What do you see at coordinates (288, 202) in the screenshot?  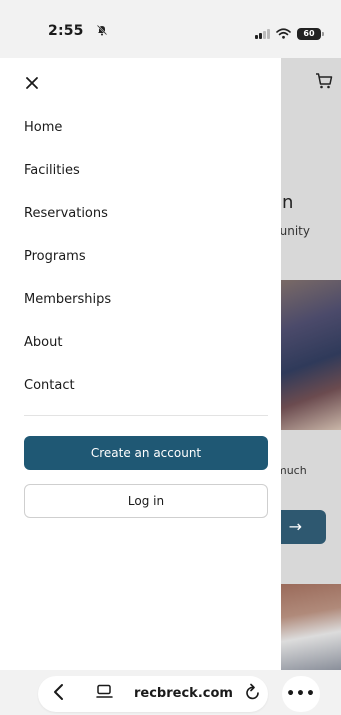 I see `background-heading-fragment: n` at bounding box center [288, 202].